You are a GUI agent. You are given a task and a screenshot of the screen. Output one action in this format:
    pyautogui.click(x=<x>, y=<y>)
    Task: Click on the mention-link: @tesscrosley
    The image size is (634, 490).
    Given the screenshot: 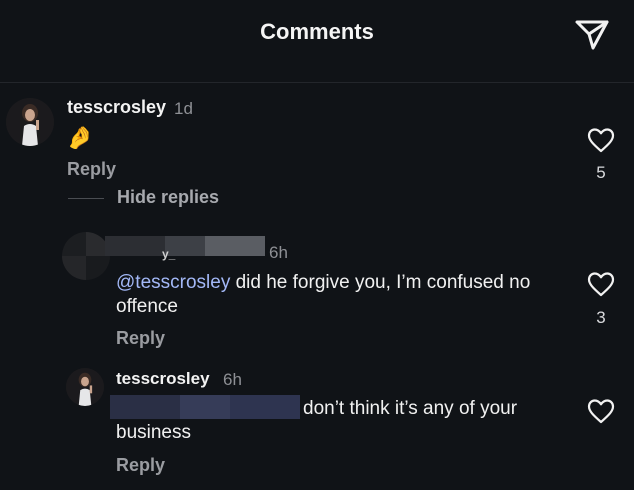 What is the action you would take?
    pyautogui.click(x=173, y=282)
    